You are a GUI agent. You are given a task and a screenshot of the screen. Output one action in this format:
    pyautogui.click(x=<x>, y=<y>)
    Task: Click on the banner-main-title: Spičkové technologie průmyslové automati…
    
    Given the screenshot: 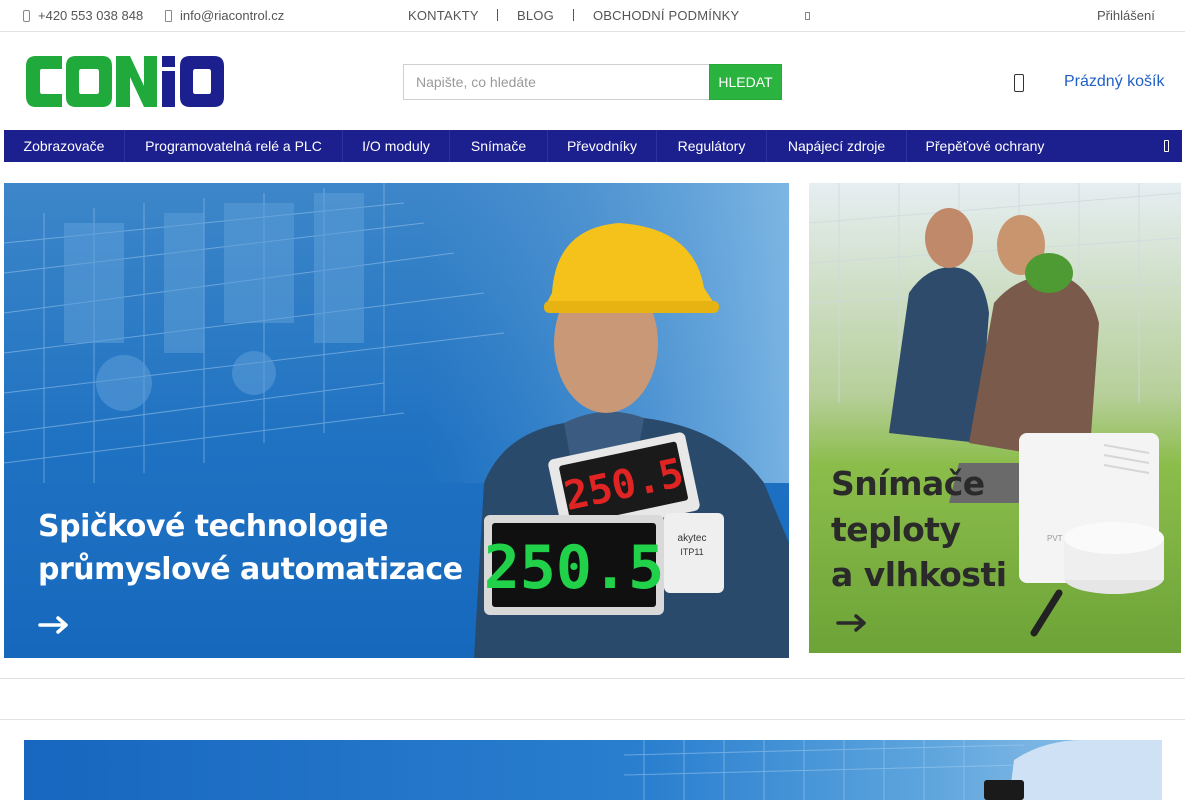 What is the action you would take?
    pyautogui.click(x=250, y=548)
    